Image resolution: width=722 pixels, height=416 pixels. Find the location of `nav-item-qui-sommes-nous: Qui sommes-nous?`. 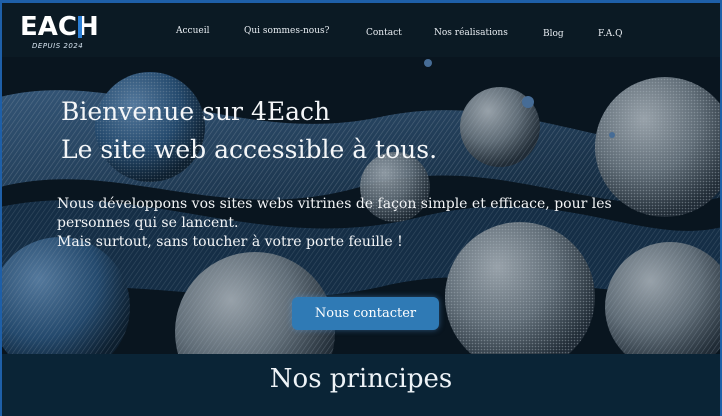

nav-item-qui-sommes-nous: Qui sommes-nous? is located at coordinates (286, 31).